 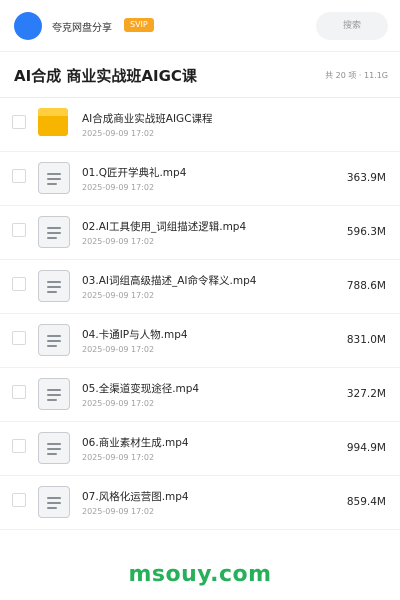 What do you see at coordinates (366, 394) in the screenshot?
I see `item-size: 327.2M` at bounding box center [366, 394].